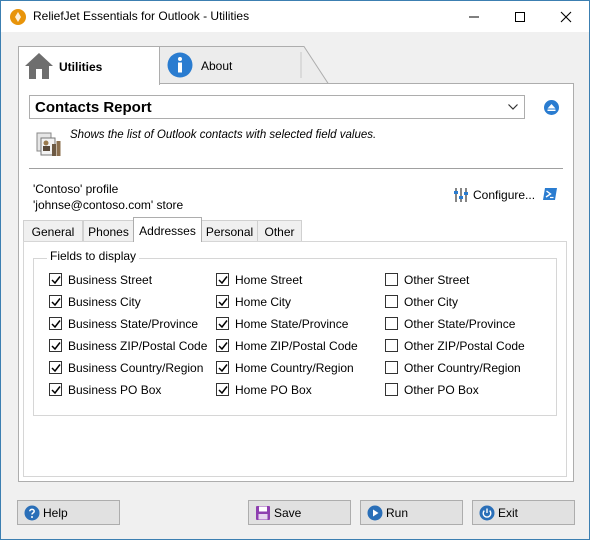  I want to click on collapse-up-icon, so click(551, 107).